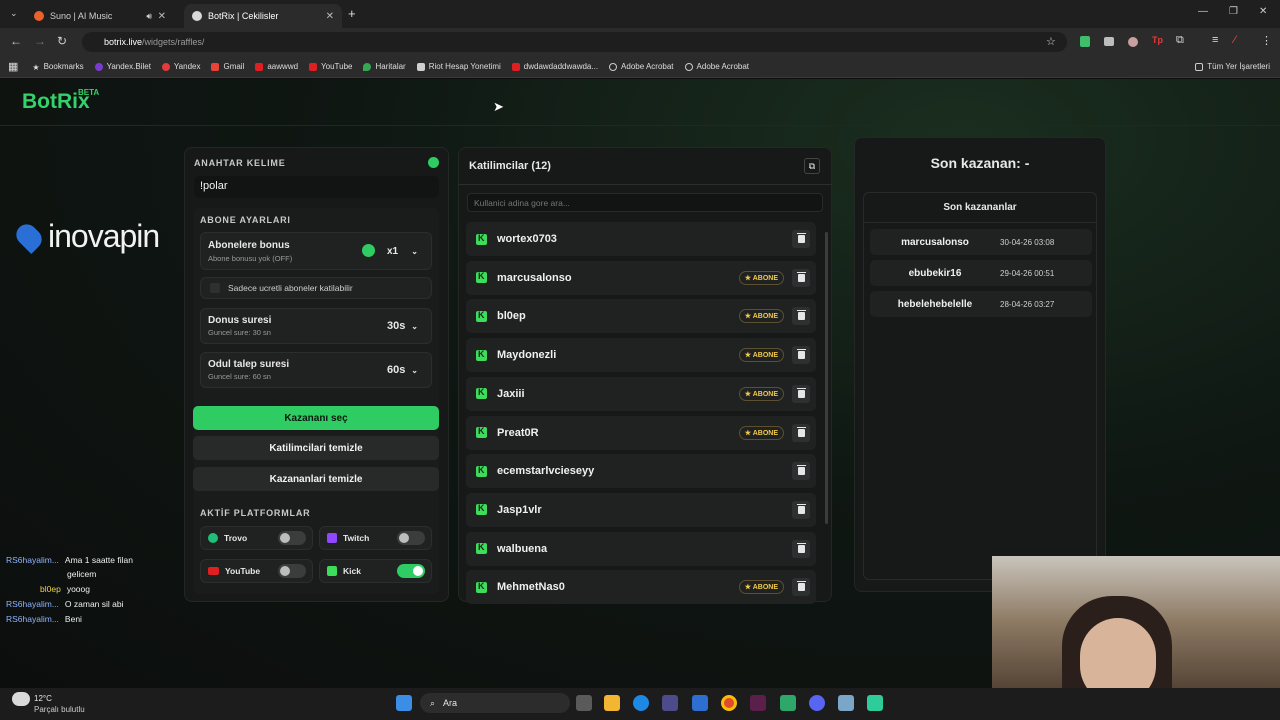 The image size is (1280, 720). Describe the element at coordinates (16, 41) in the screenshot. I see `back-icon: ←` at that location.